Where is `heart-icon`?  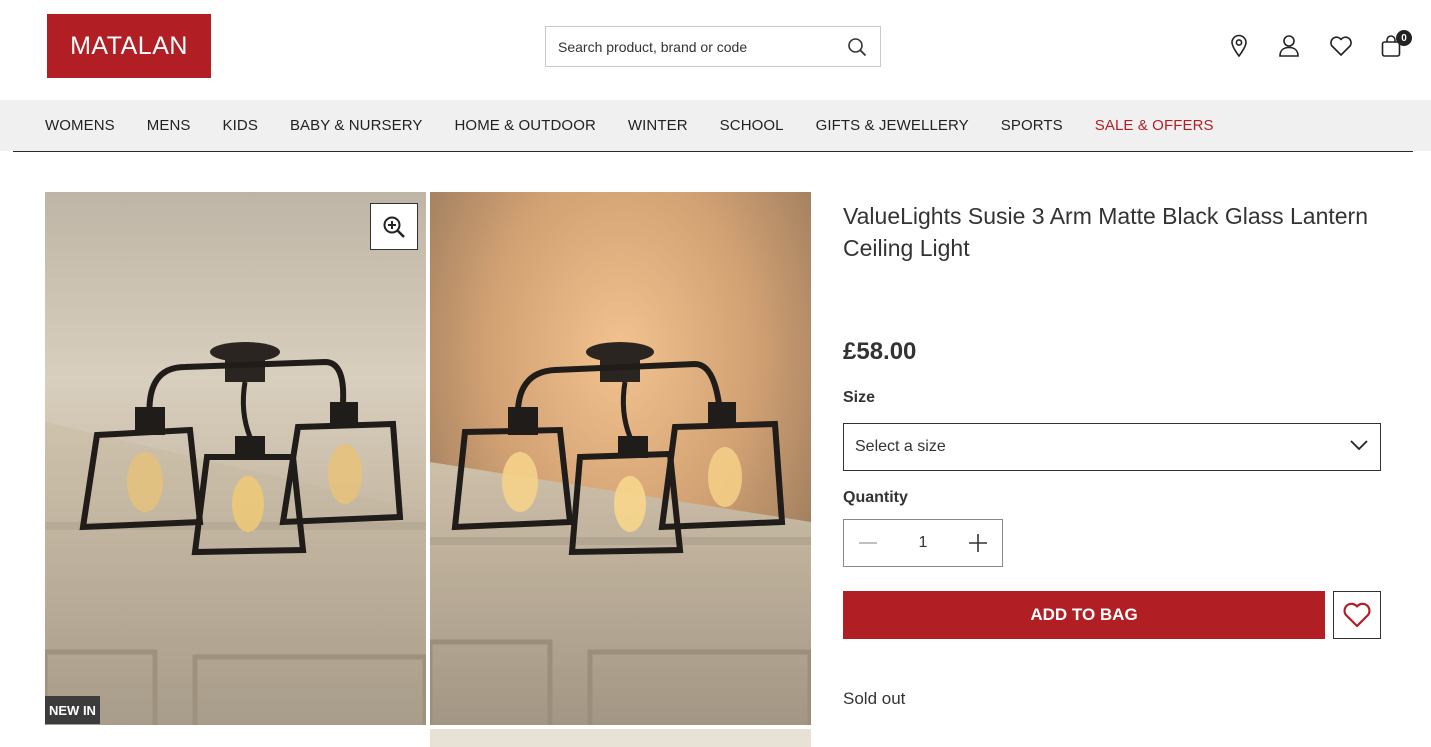
heart-icon is located at coordinates (1357, 615).